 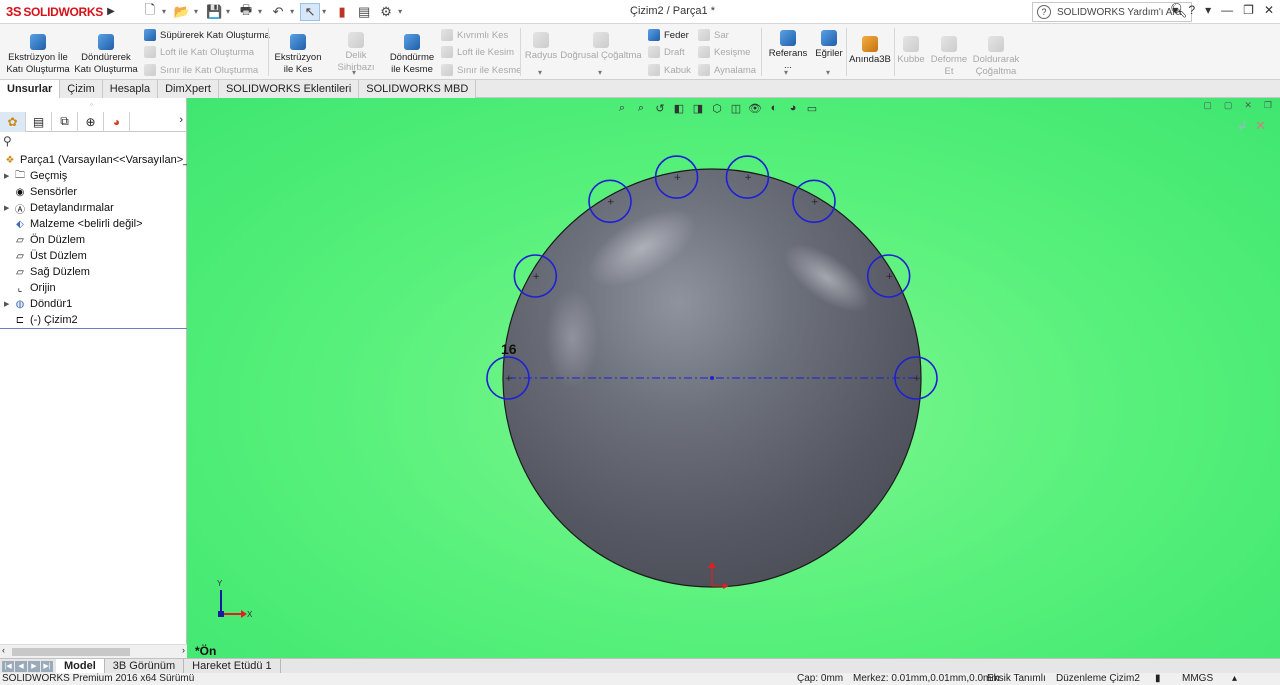 What do you see at coordinates (1207, 105) in the screenshot?
I see `viewport-minimize-icon: ▢` at bounding box center [1207, 105].